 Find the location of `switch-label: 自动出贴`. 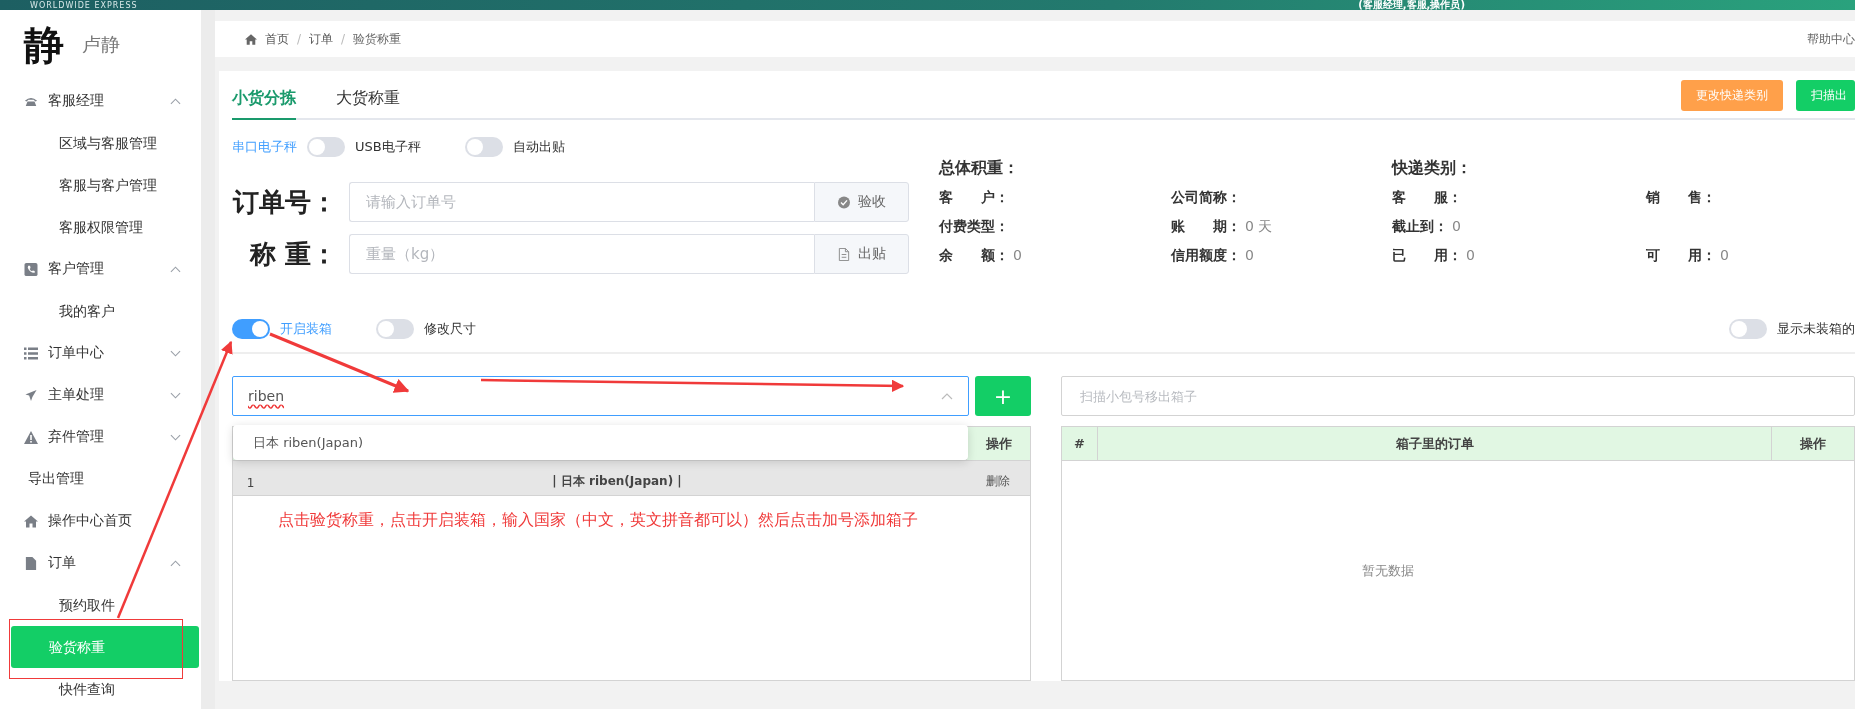

switch-label: 自动出贴 is located at coordinates (538, 147).